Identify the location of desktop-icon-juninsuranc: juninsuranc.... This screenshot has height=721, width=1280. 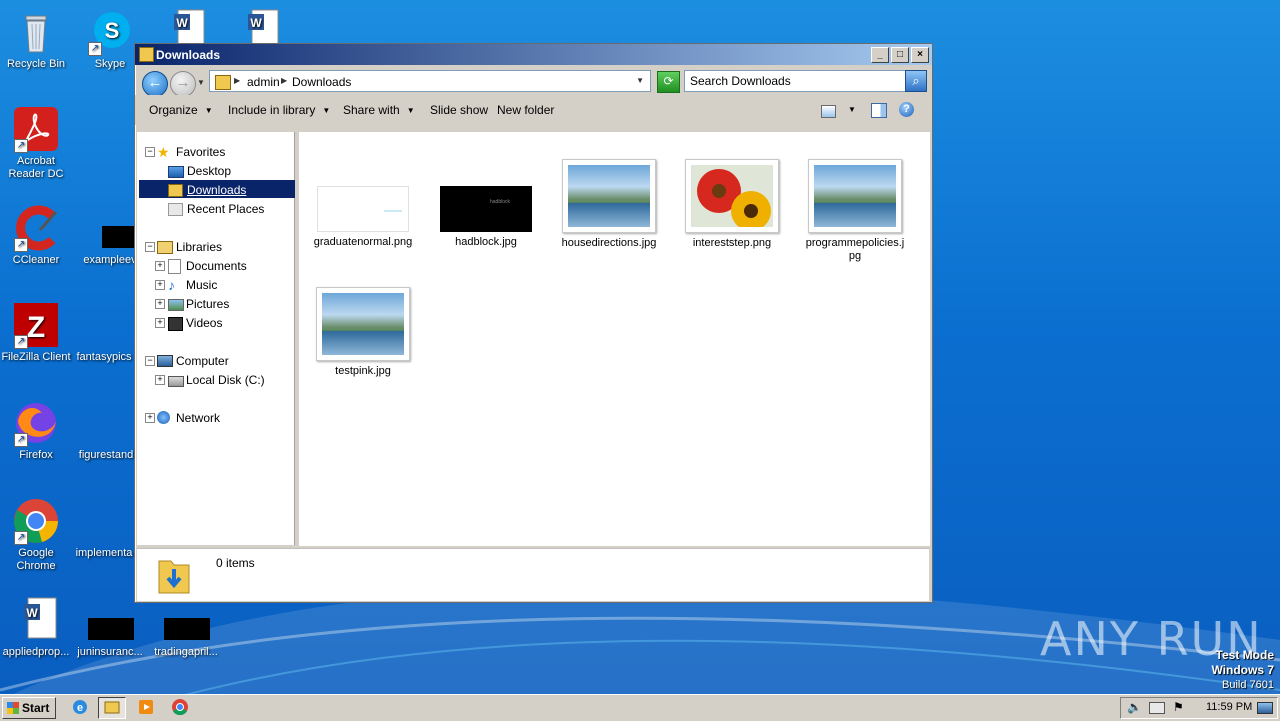
(110, 627).